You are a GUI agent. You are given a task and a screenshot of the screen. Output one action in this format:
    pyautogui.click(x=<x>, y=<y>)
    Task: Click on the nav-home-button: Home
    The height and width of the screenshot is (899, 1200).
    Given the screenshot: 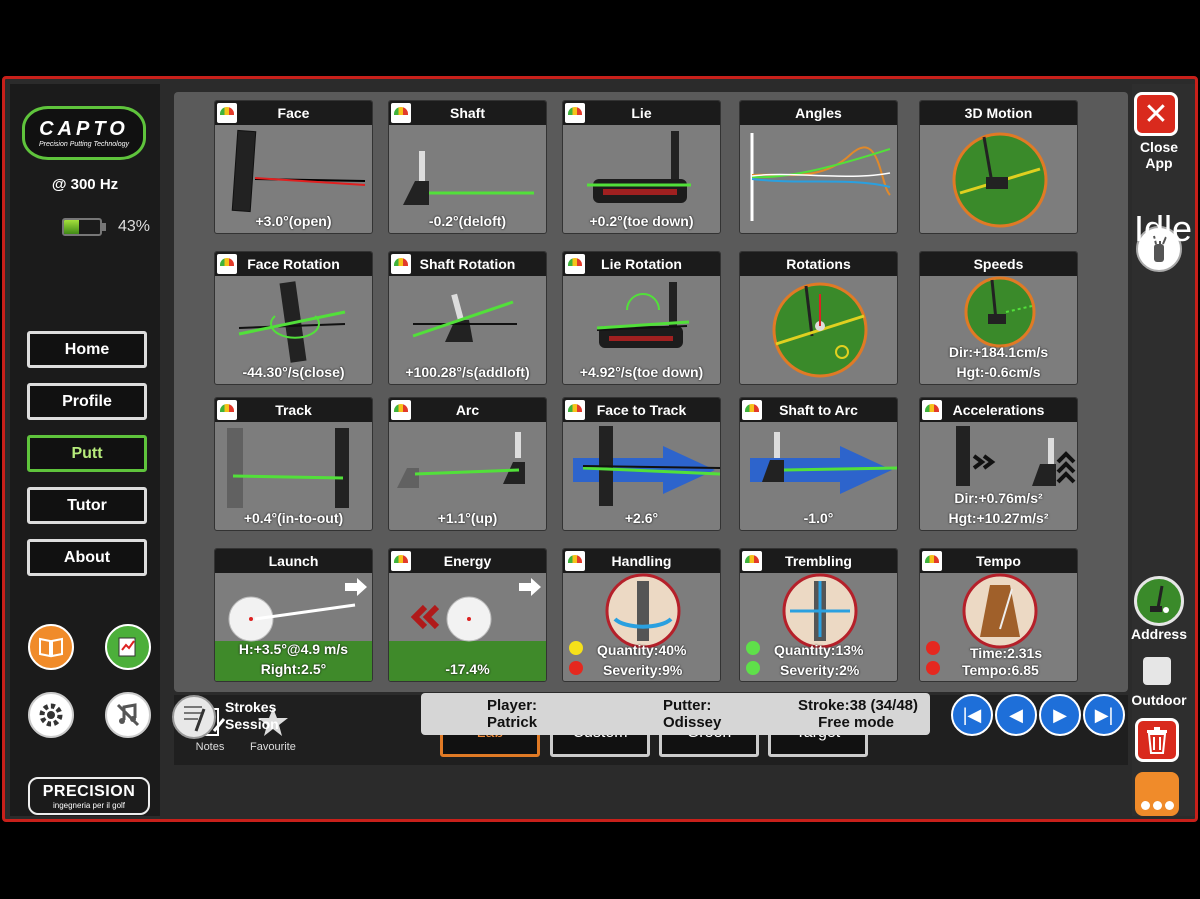 What is the action you would take?
    pyautogui.click(x=87, y=349)
    